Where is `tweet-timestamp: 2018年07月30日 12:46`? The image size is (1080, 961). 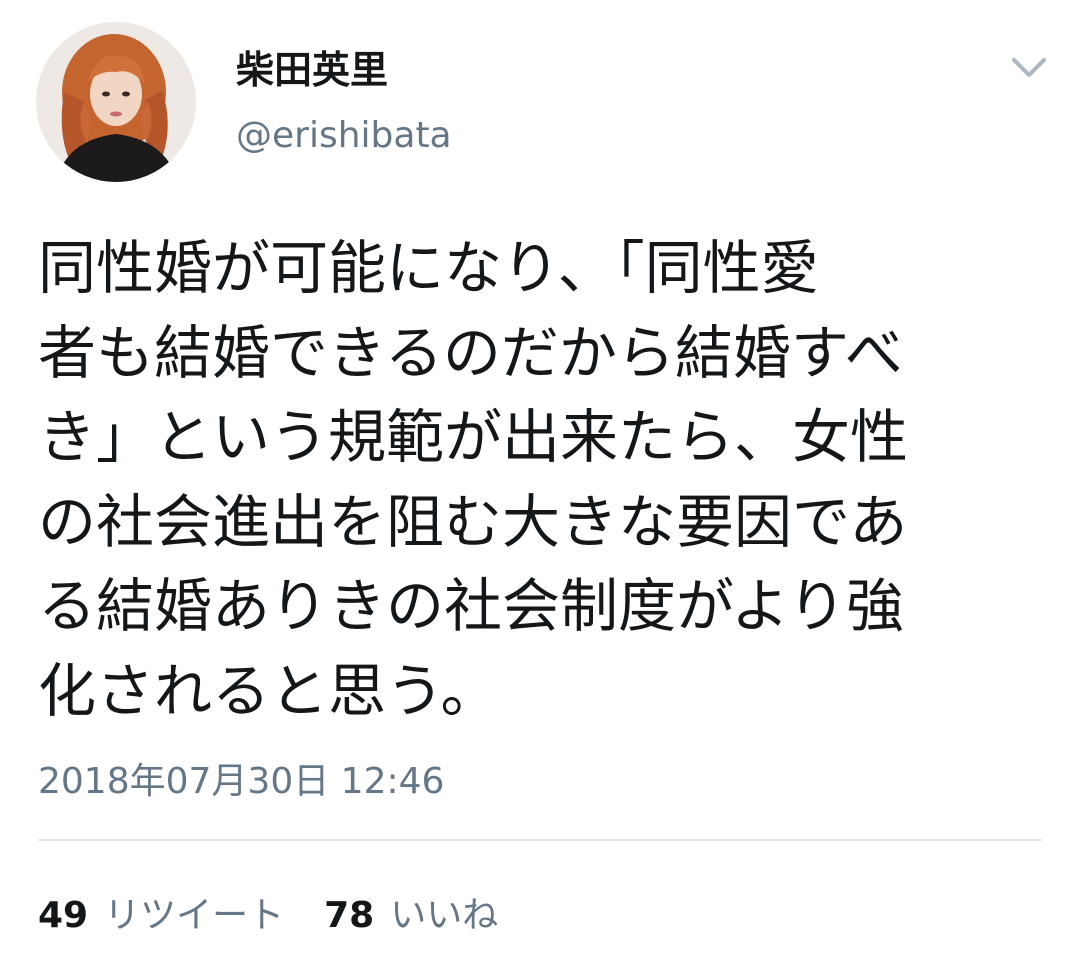
tweet-timestamp: 2018年07月30日 12:46 is located at coordinates (241, 778).